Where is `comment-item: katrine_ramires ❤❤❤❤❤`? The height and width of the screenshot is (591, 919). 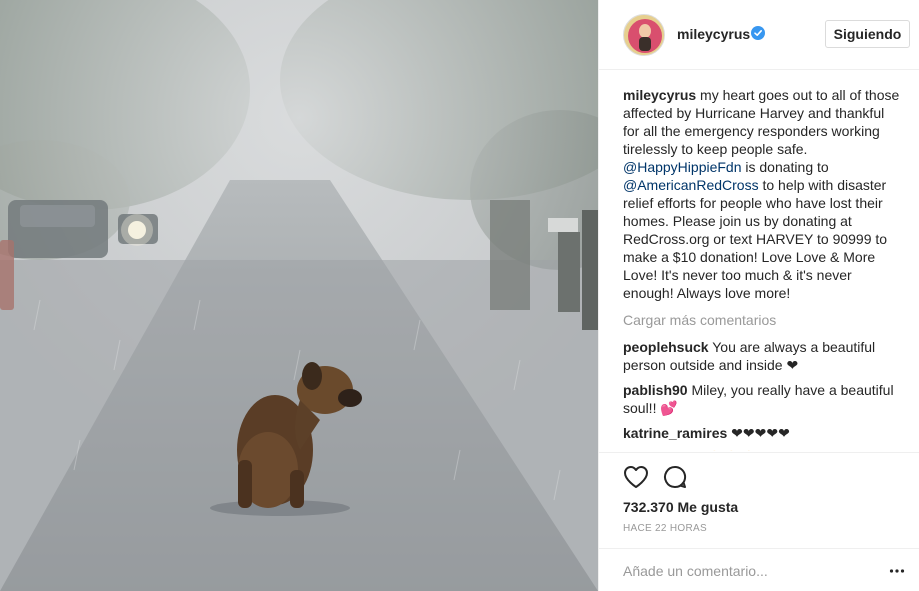
comment-item: katrine_ramires ❤❤❤❤❤ is located at coordinates (762, 433).